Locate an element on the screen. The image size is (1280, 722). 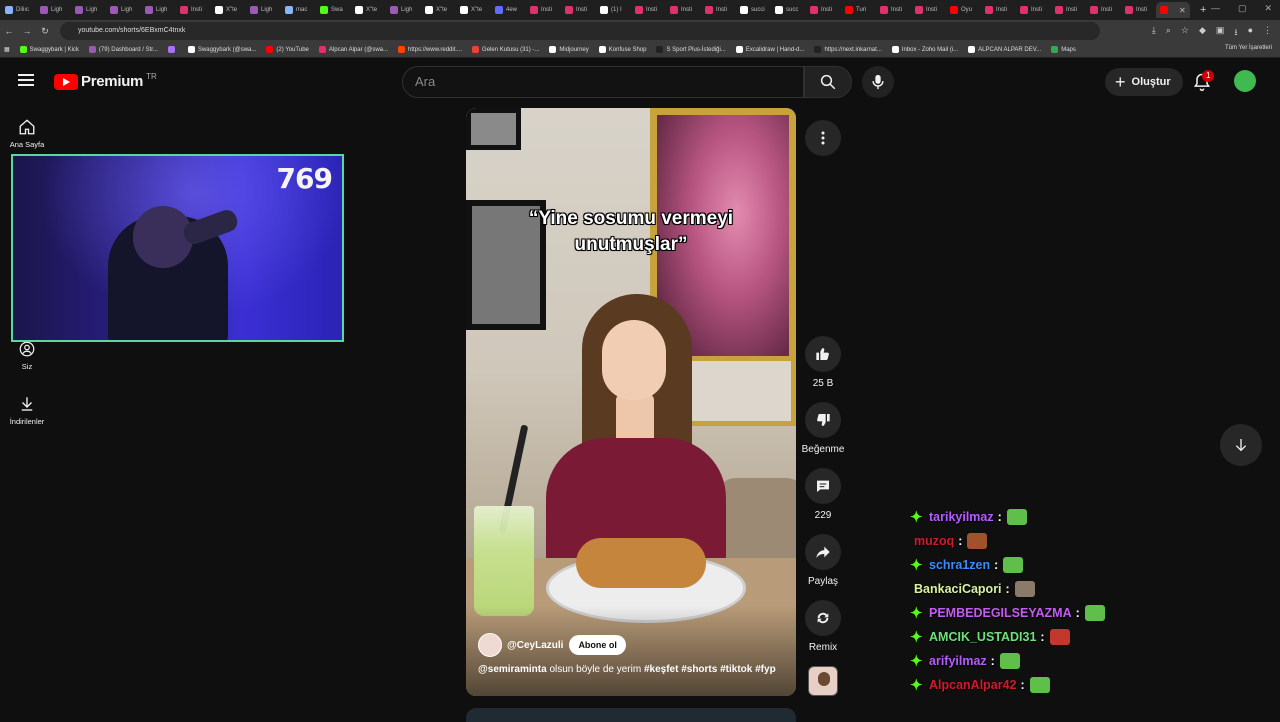
back-icon: ← is located at coordinates (9, 31).